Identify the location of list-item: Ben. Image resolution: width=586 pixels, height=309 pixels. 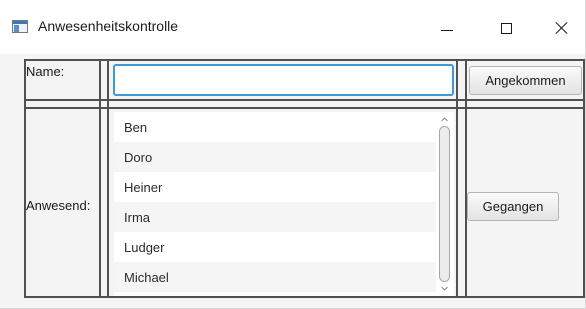
(275, 127).